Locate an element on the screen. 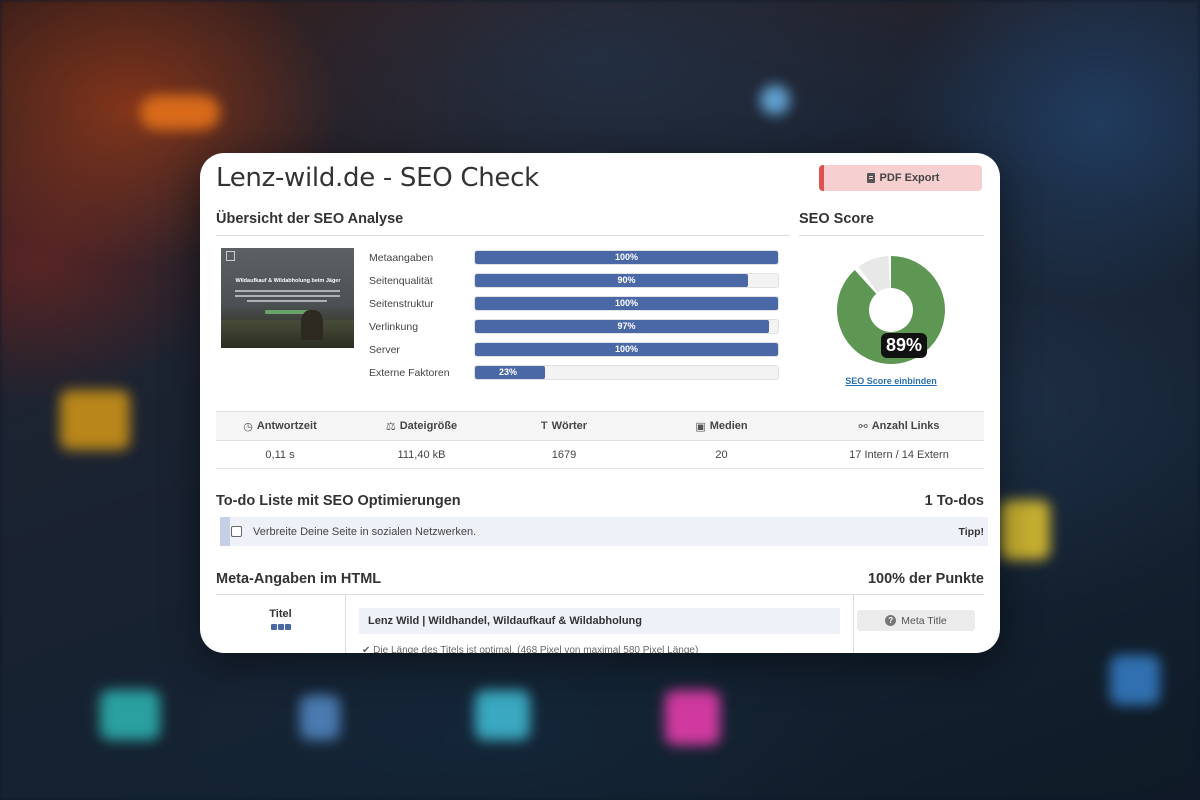 The image size is (1200, 800). meta-row-label-cell: Titel is located at coordinates (281, 624).